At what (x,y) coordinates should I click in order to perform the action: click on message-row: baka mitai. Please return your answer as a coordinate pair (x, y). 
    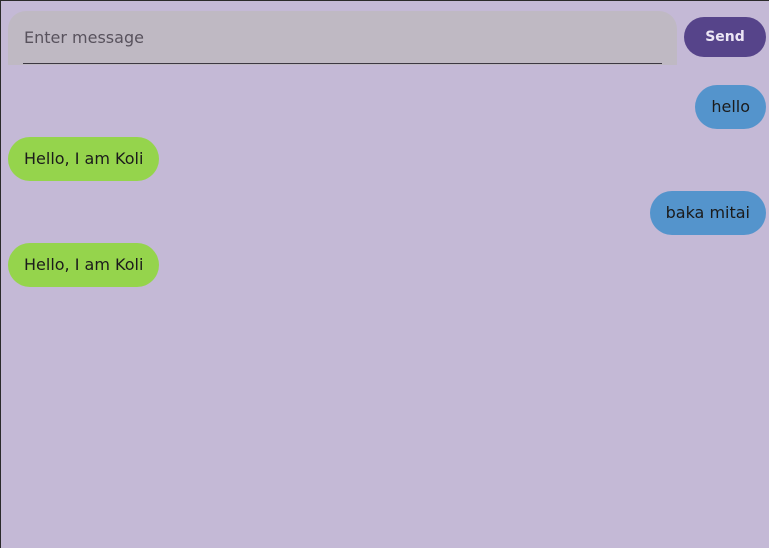
    Looking at the image, I should click on (387, 213).